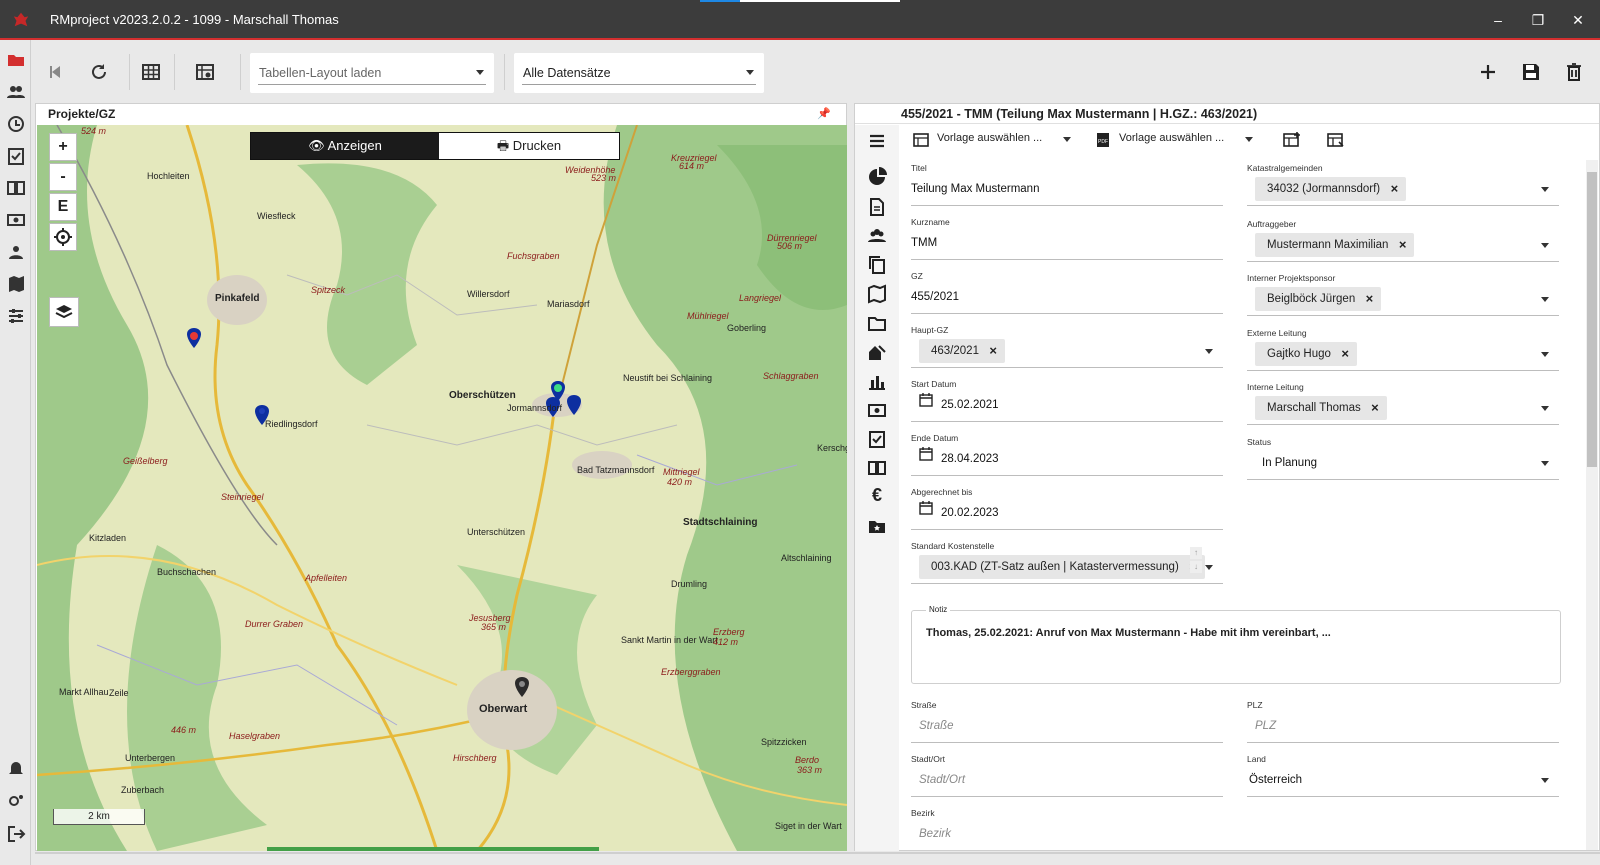 The width and height of the screenshot is (1600, 865). Describe the element at coordinates (1592, 505) in the screenshot. I see `form-scrollbar` at that location.